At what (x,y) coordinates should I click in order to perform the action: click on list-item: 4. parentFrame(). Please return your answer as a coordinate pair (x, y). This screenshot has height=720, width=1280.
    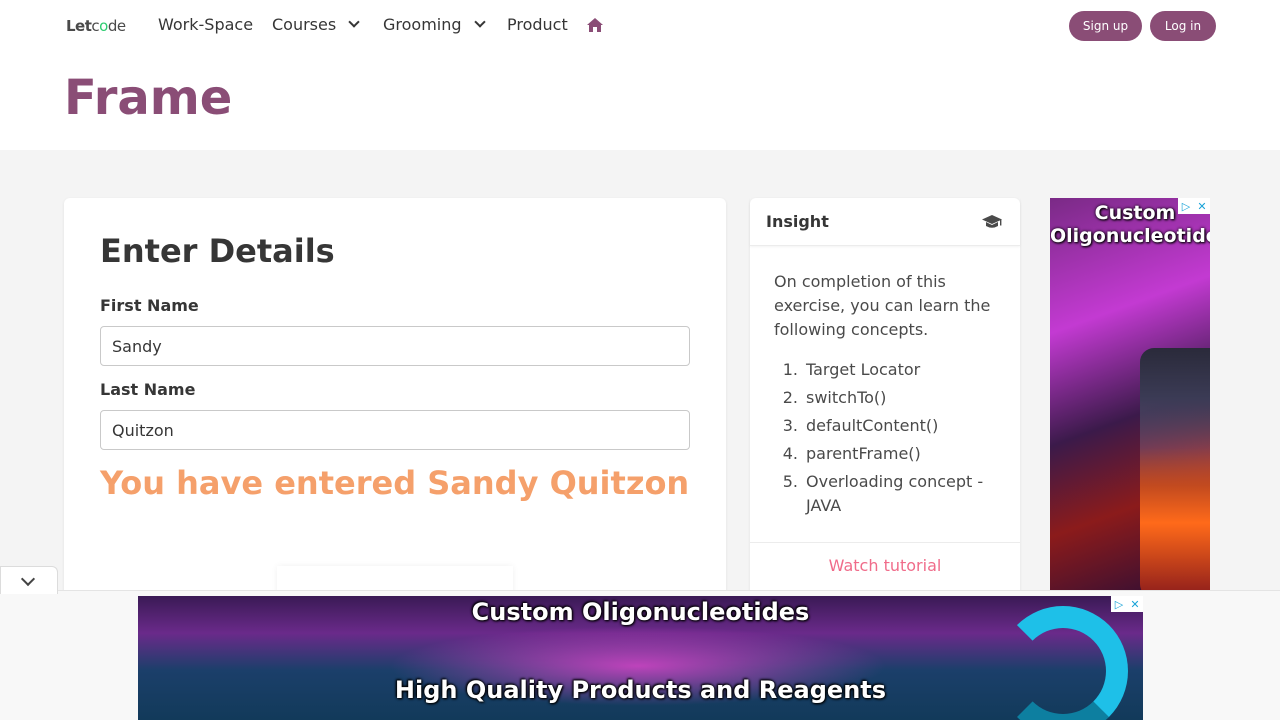
    Looking at the image, I should click on (885, 454).